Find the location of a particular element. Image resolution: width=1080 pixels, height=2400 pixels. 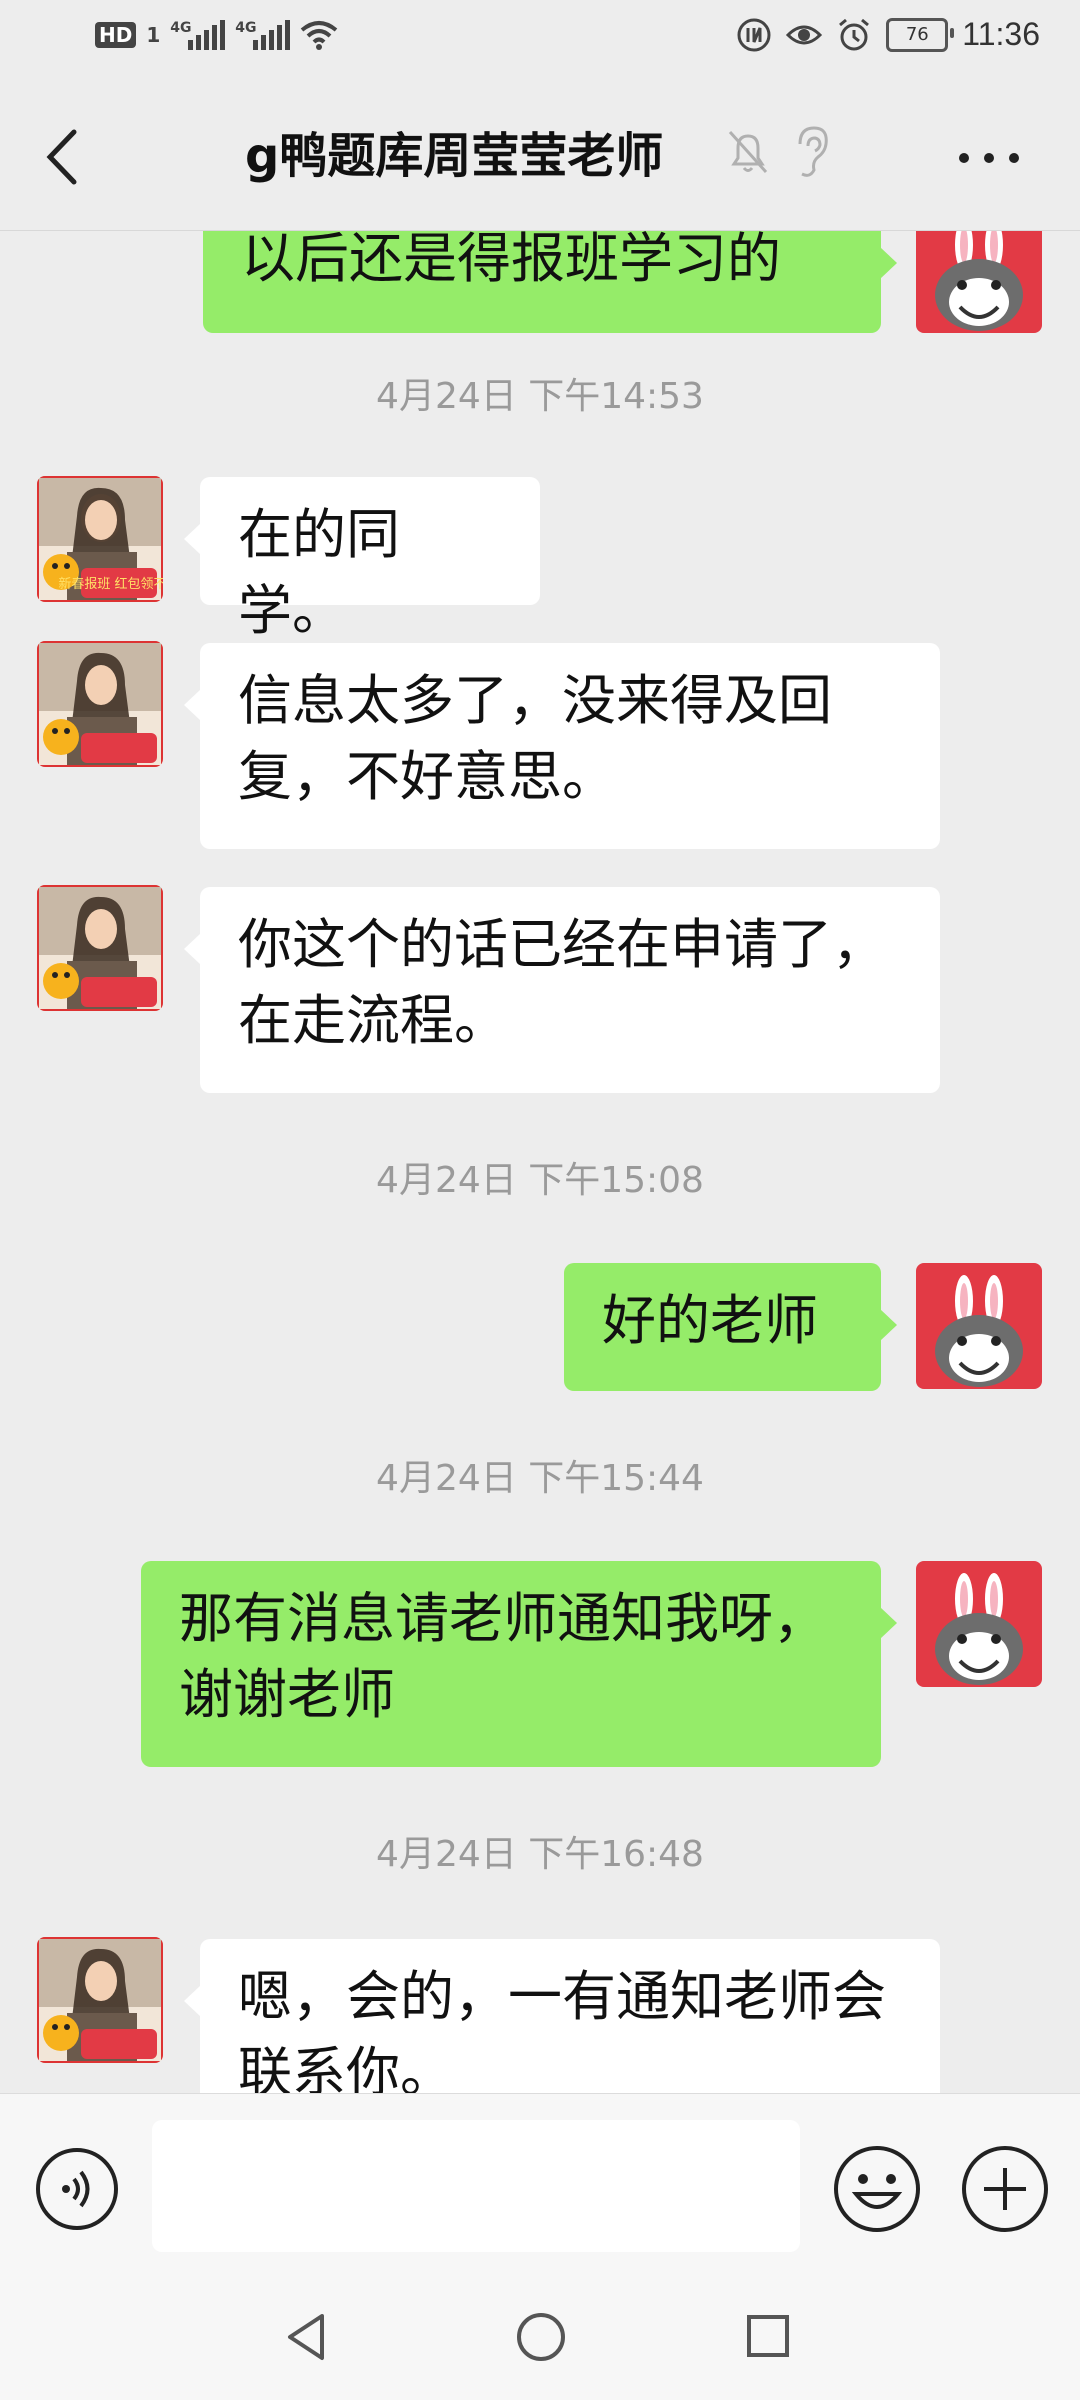

timestamp: 4月24日 下午16:48 is located at coordinates (540, 1854).